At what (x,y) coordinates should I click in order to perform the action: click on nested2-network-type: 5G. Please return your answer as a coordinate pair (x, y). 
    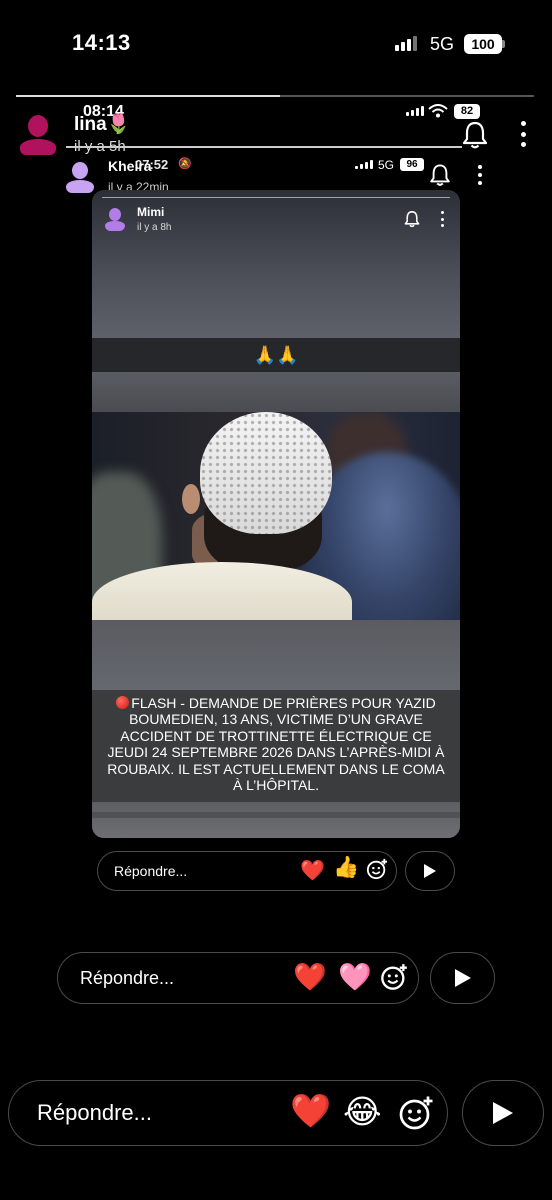
    Looking at the image, I should click on (386, 165).